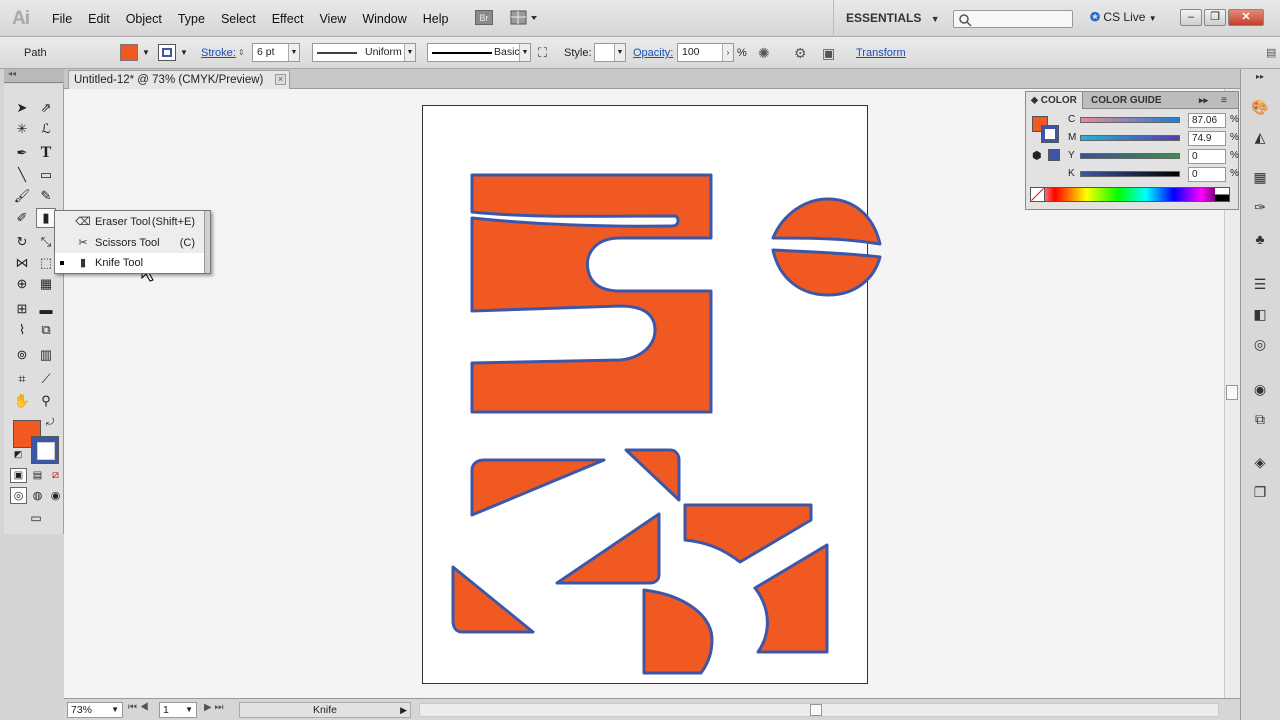  I want to click on none-swatch, so click(1038, 194).